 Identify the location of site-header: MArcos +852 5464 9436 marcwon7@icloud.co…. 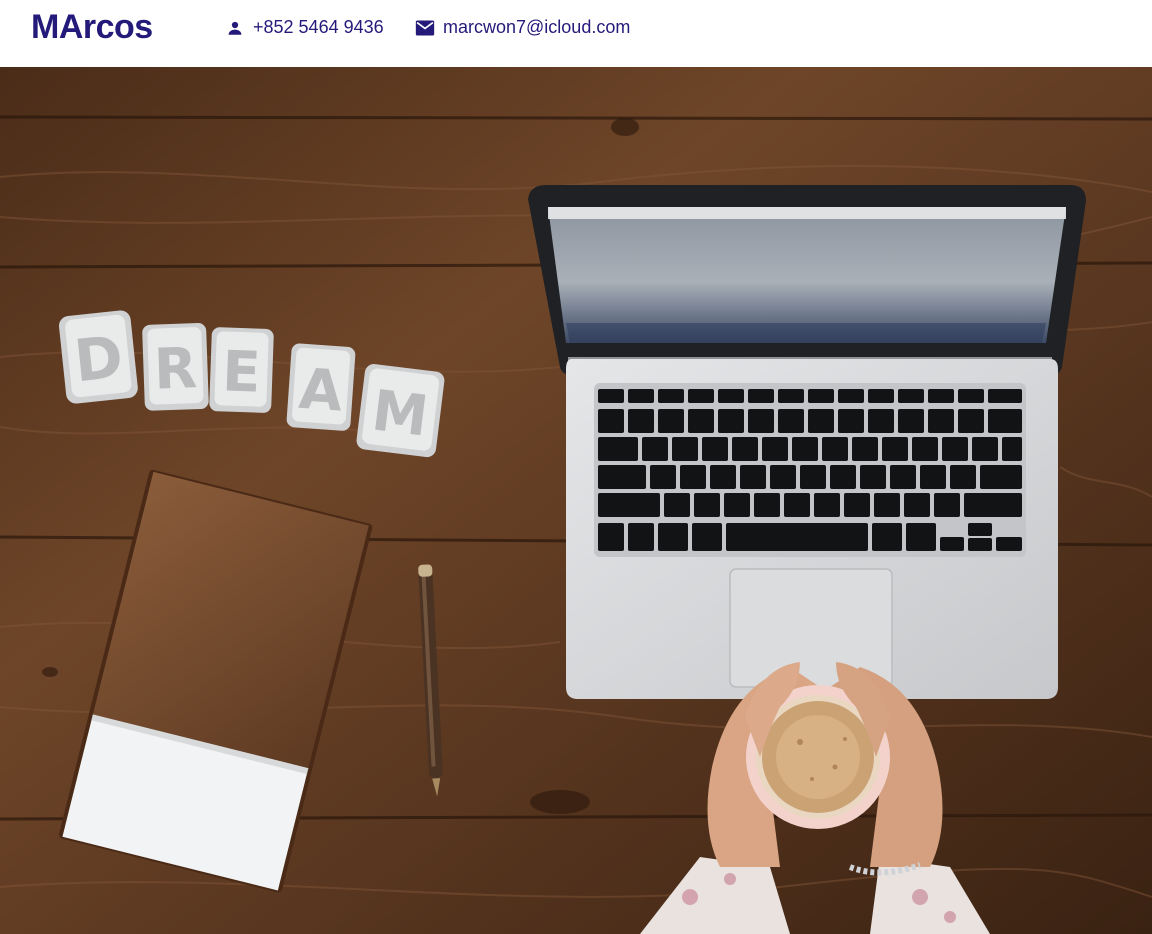
(576, 33).